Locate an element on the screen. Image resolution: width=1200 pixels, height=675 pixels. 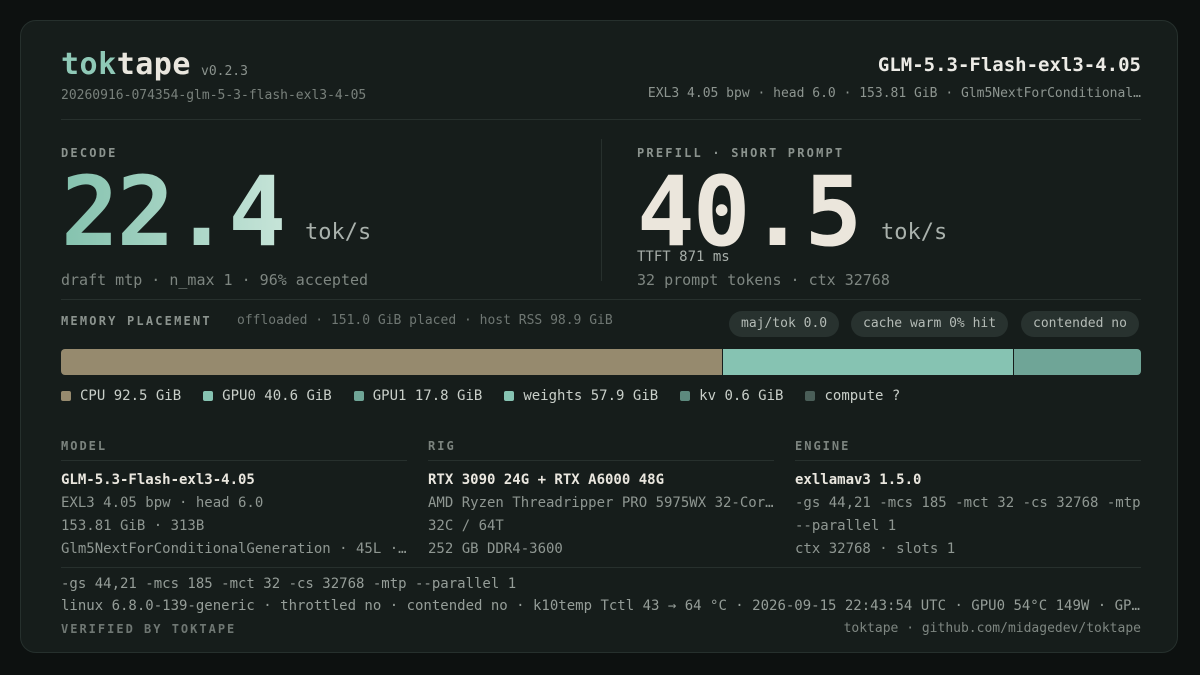
brand-logo: toktape is located at coordinates (126, 64).